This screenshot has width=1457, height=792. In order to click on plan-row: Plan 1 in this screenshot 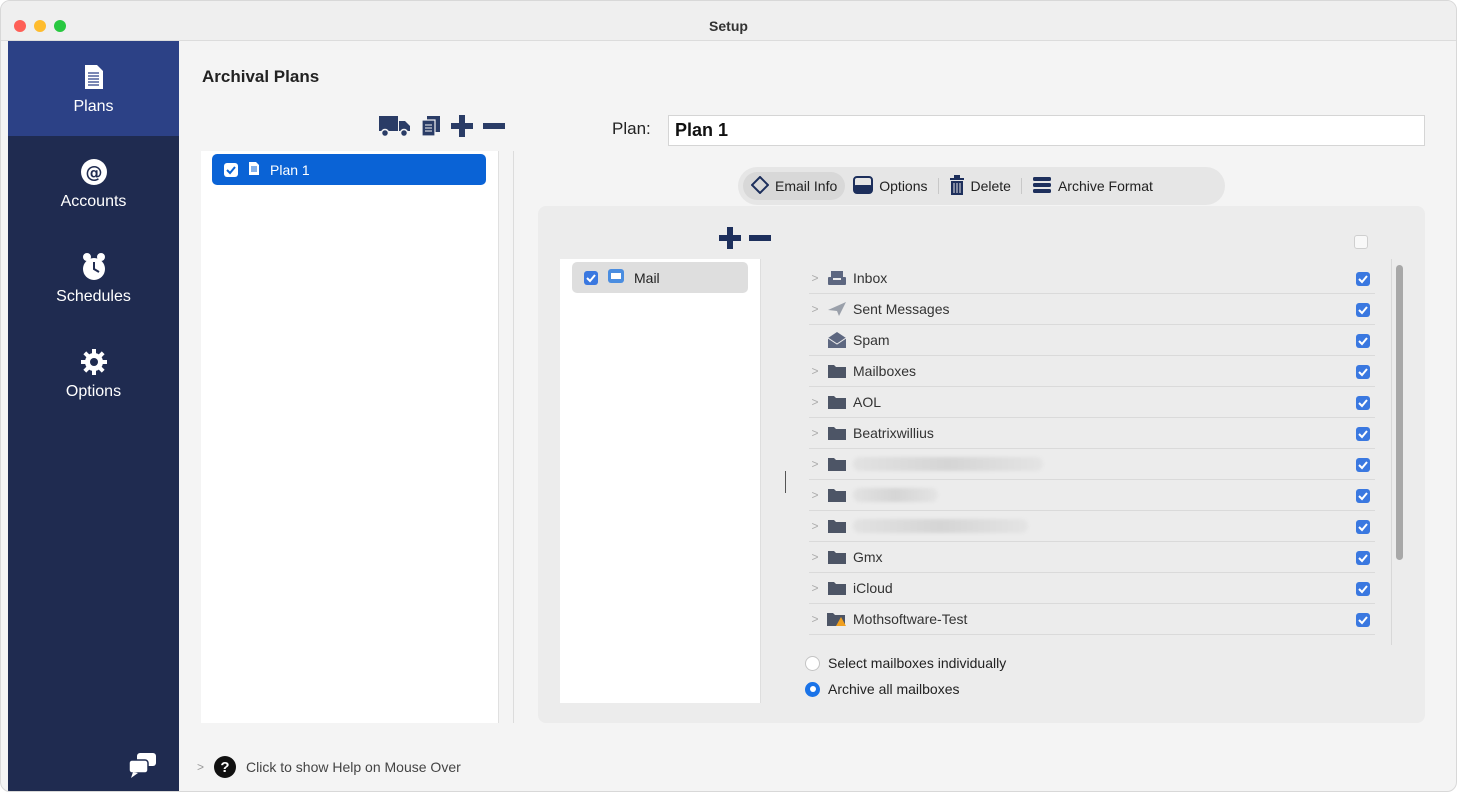, I will do `click(349, 169)`.